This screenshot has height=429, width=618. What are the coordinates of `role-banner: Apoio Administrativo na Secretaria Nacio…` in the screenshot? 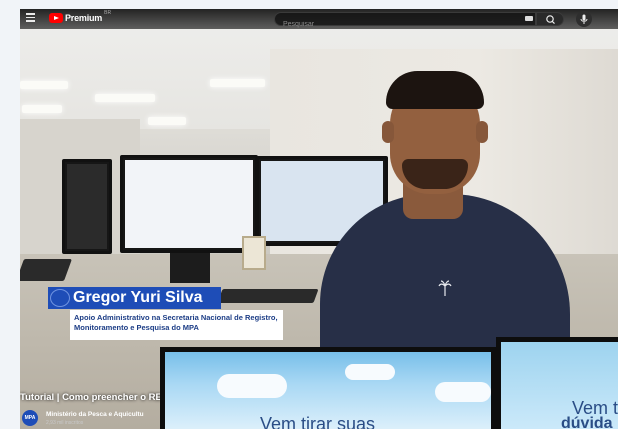 It's located at (176, 325).